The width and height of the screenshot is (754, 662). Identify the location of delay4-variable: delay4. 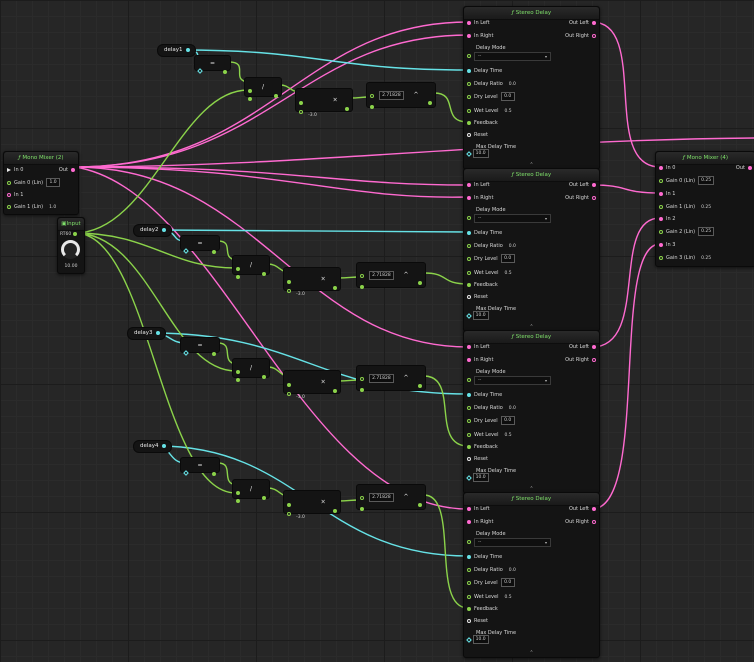
(152, 446).